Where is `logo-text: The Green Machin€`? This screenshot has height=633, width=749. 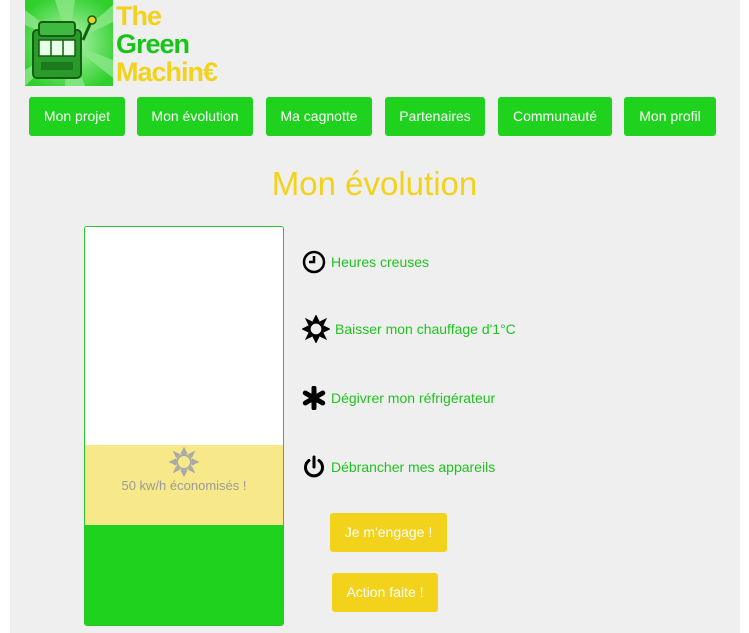
logo-text: The Green Machin€ is located at coordinates (167, 44).